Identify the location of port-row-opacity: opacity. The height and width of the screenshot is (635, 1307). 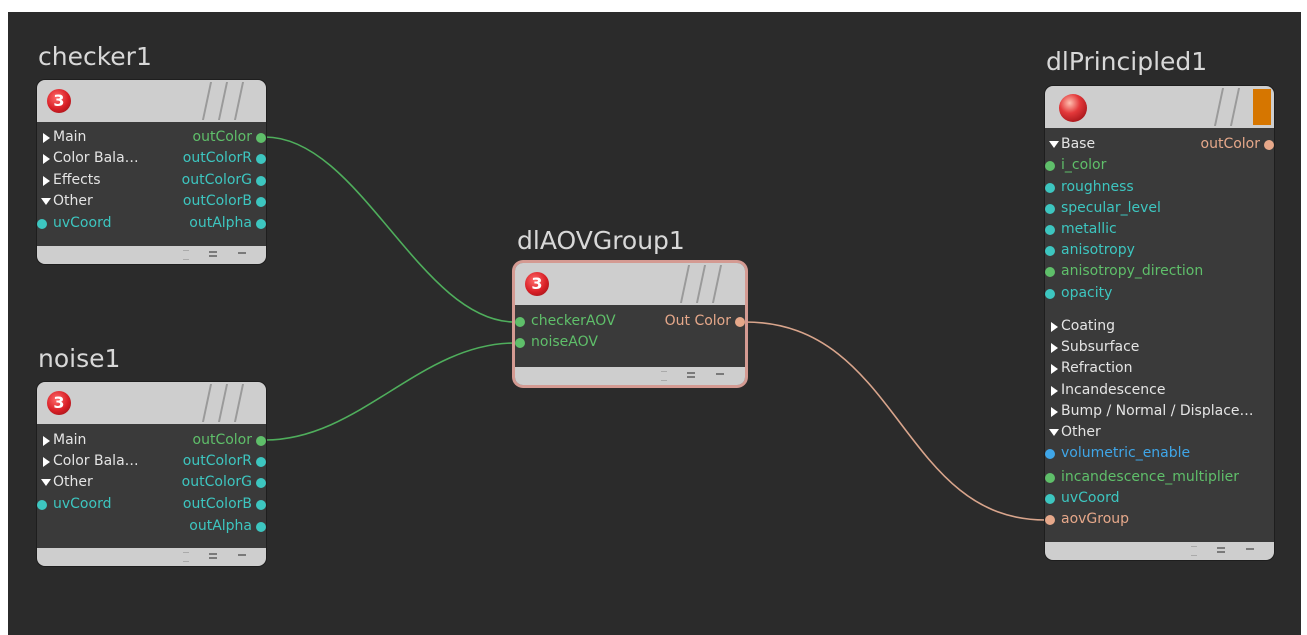
(1159, 293).